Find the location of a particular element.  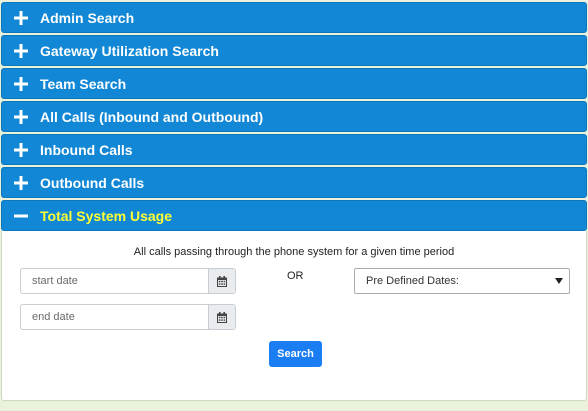

panel-inbound-calls: Inbound Calls is located at coordinates (294, 149).